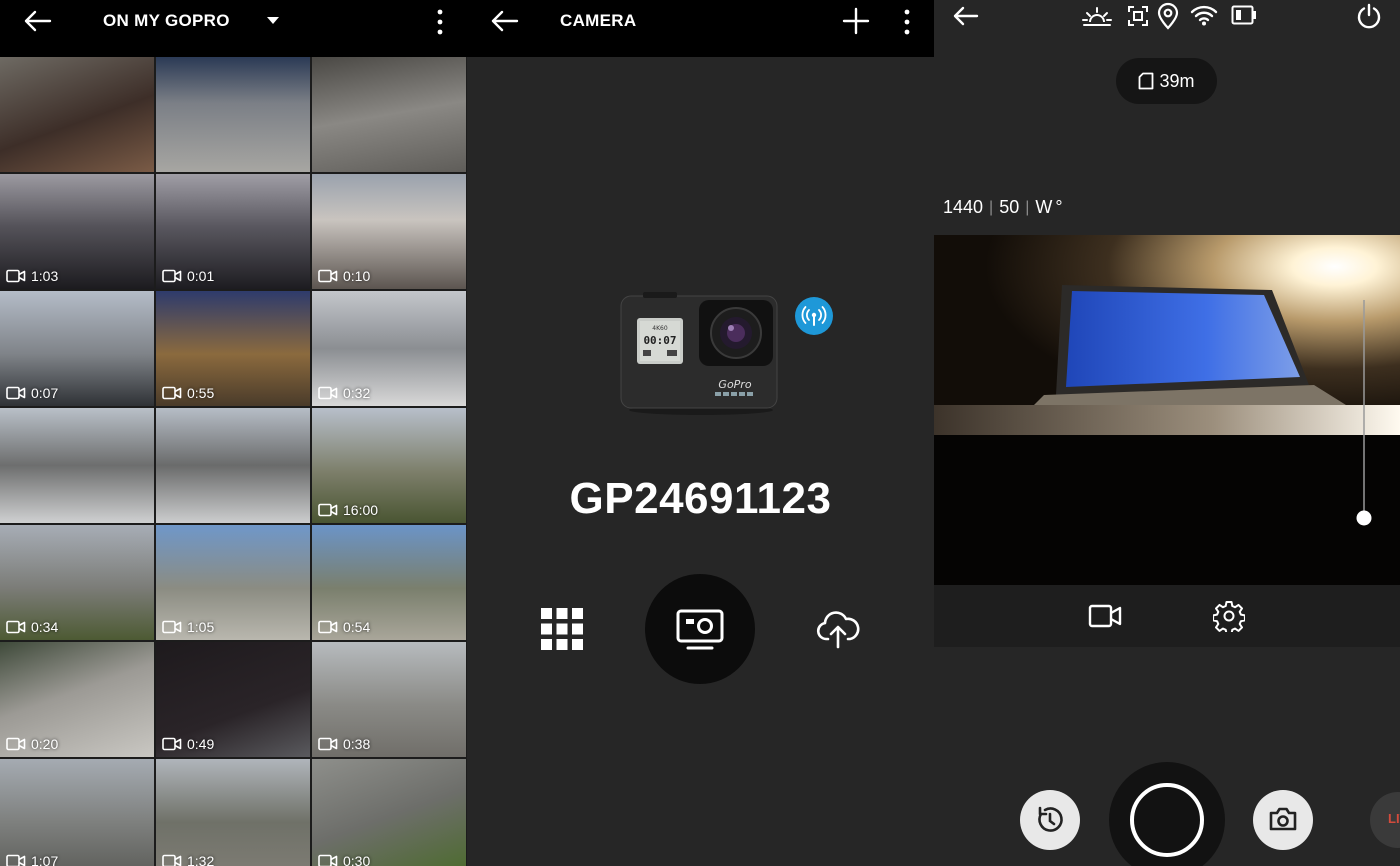  I want to click on media-thumbnail: 0:07, so click(77, 348).